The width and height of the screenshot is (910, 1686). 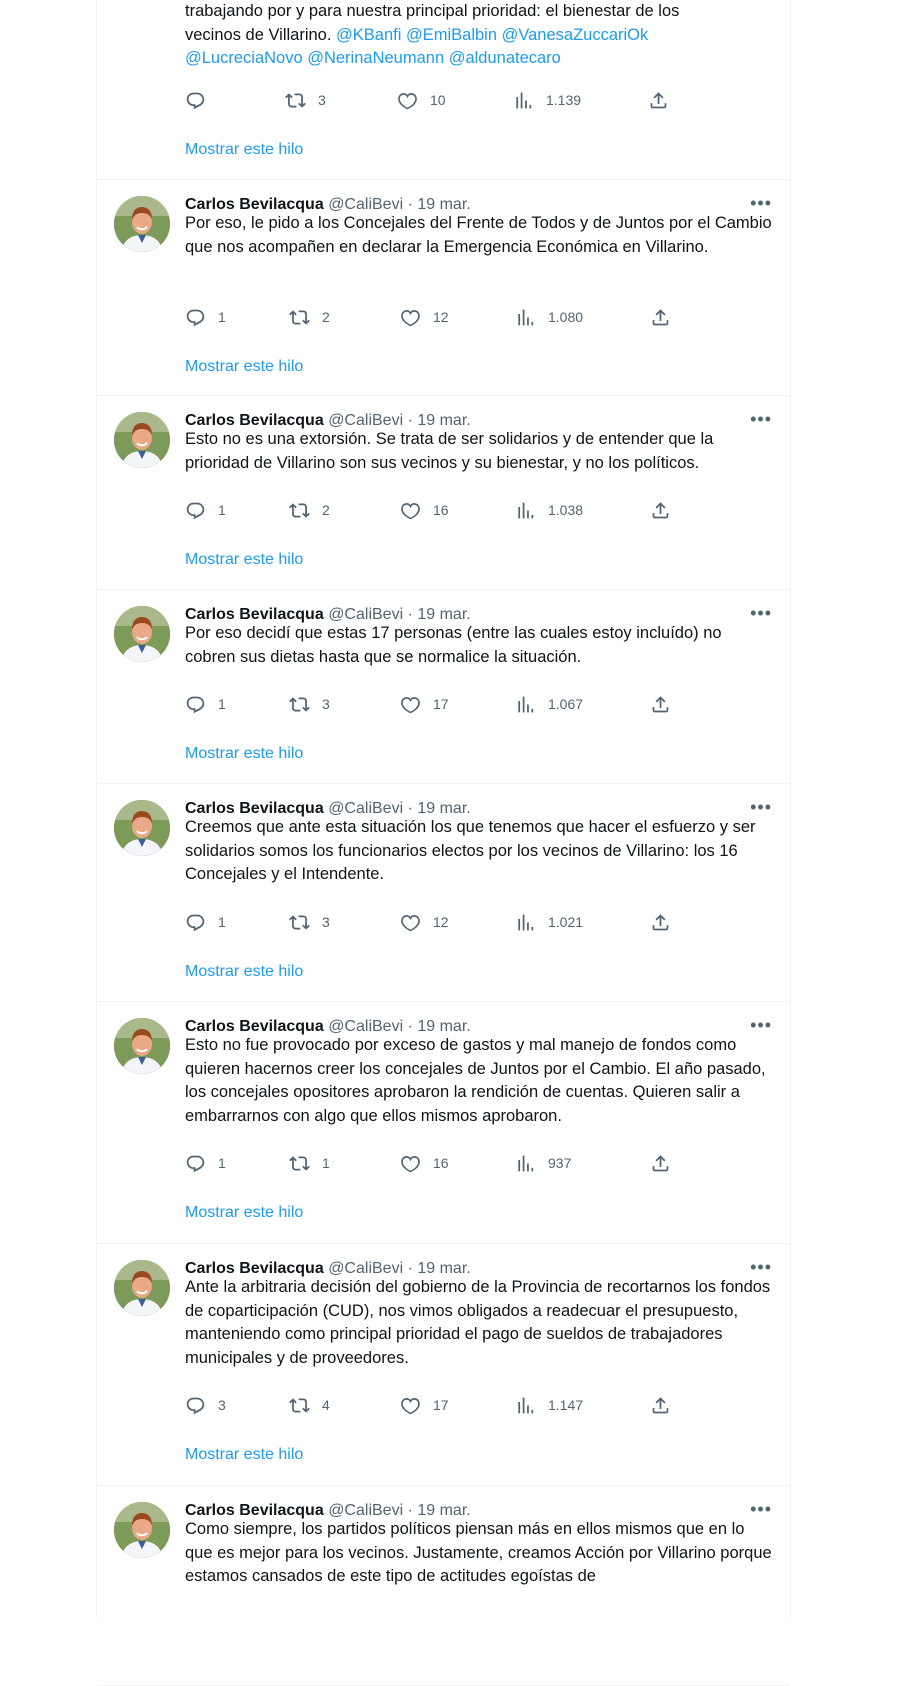 I want to click on tweet-actions: 3 4 17 1.147, so click(x=435, y=1405).